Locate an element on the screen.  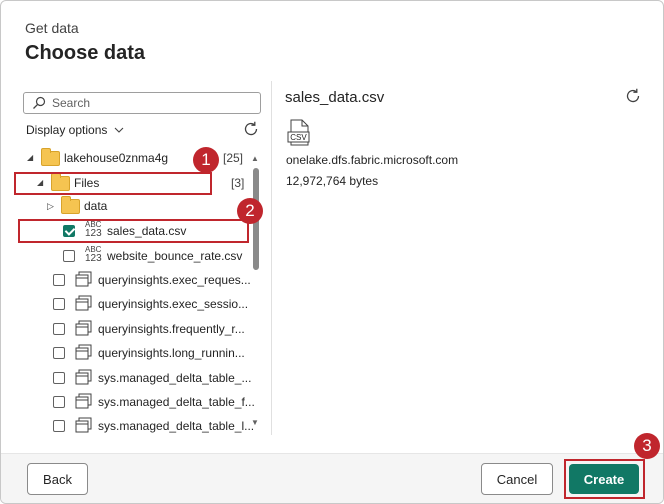
files-highlight is located at coordinates (113, 183).